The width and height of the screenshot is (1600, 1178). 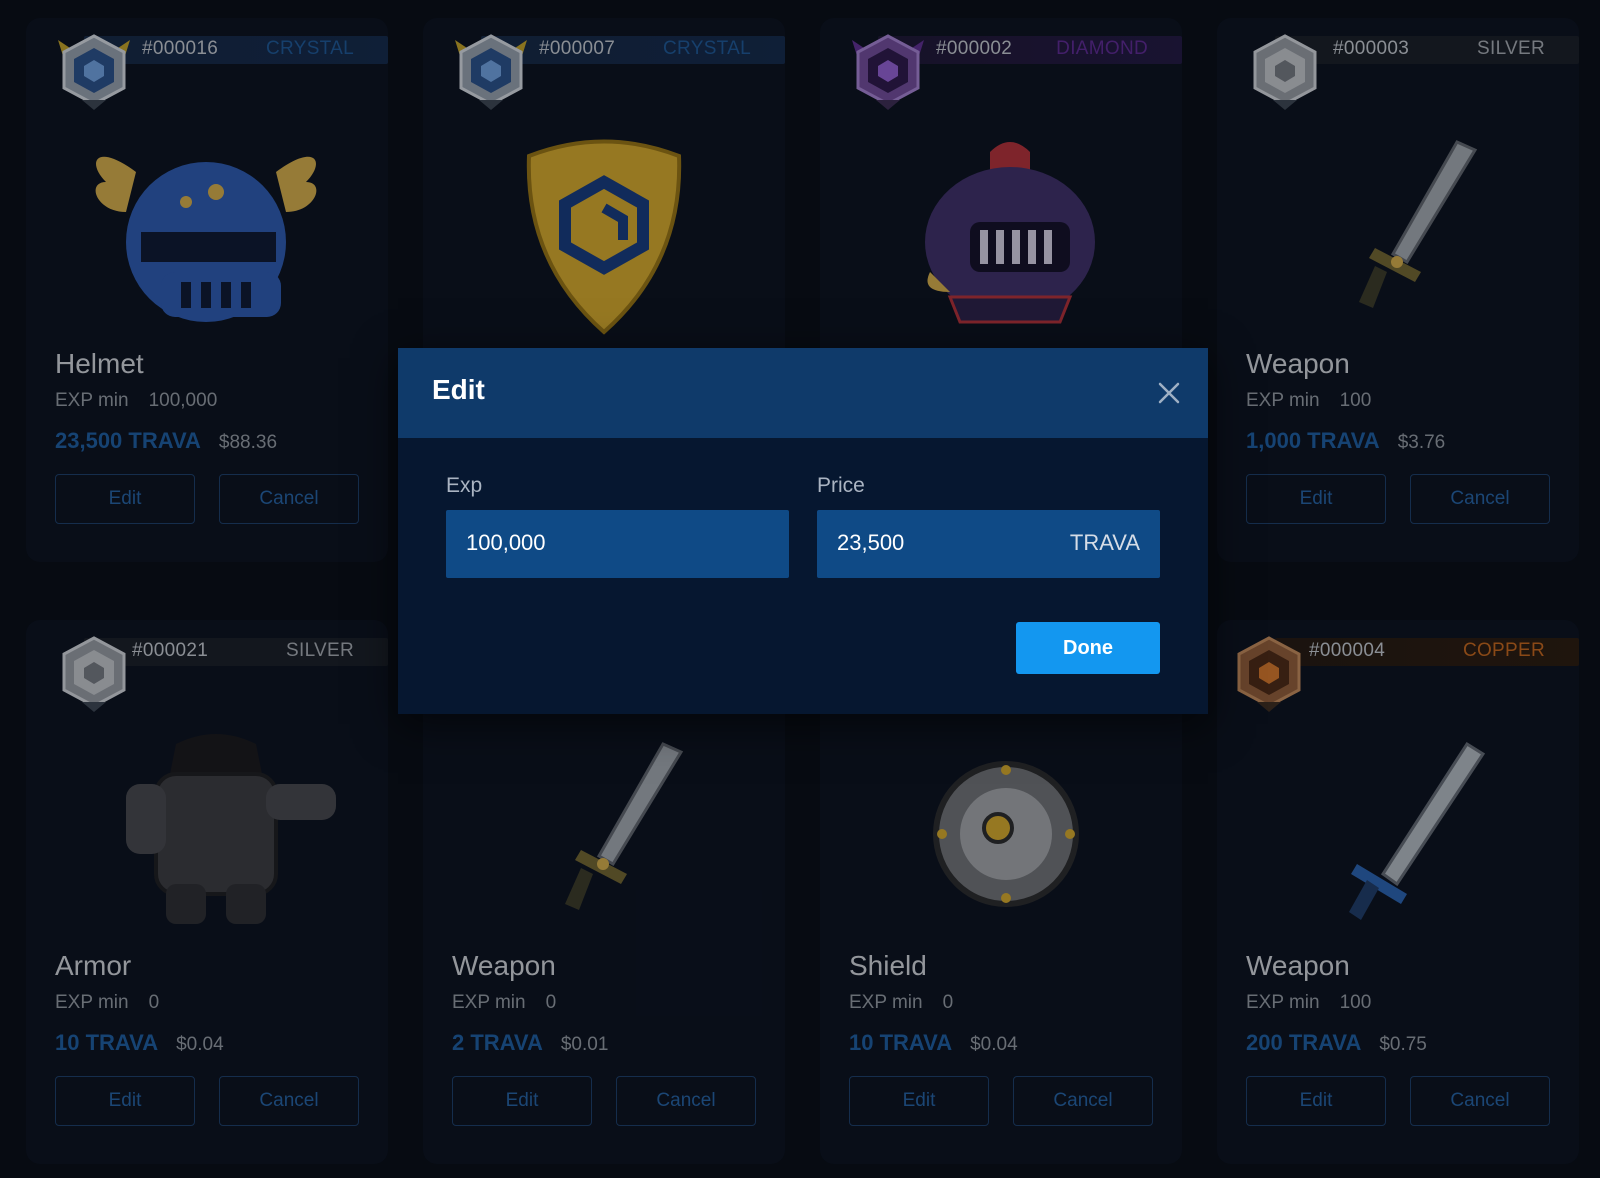 What do you see at coordinates (803, 393) in the screenshot?
I see `modal-header: Edit` at bounding box center [803, 393].